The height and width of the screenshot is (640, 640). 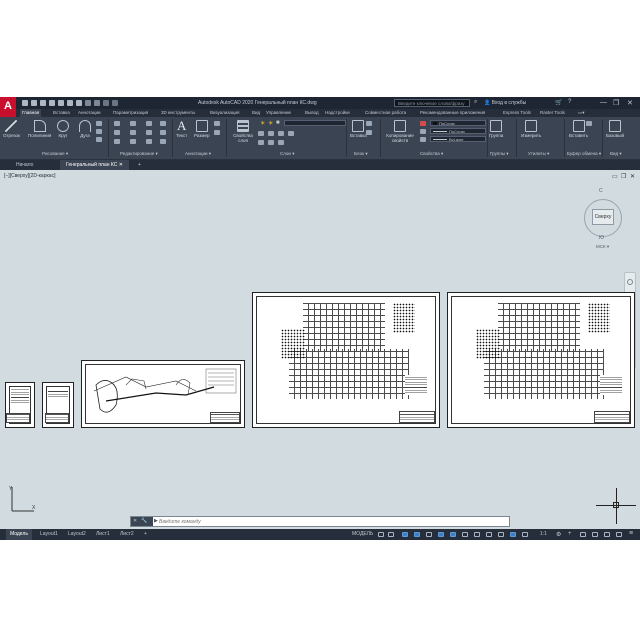 What do you see at coordinates (201, 129) in the screenshot?
I see `dimension-tool-button: Размер` at bounding box center [201, 129].